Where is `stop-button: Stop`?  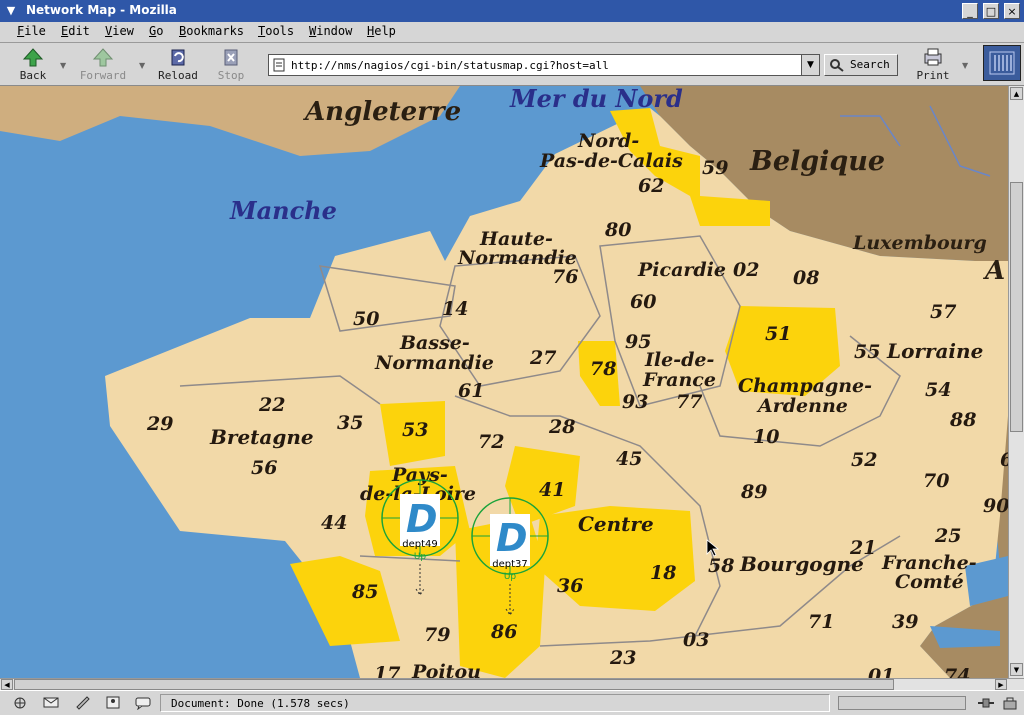
stop-button: Stop is located at coordinates (231, 64).